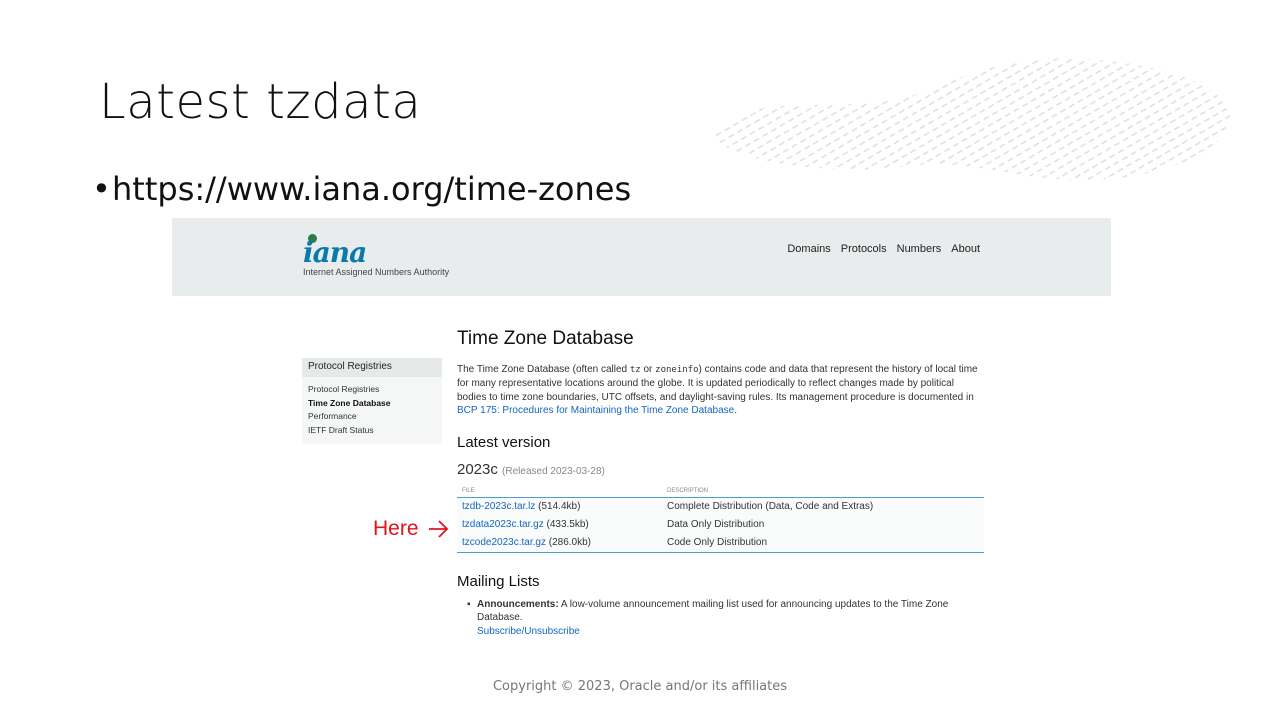 The height and width of the screenshot is (720, 1280). I want to click on file-size: (514.4kb), so click(559, 506).